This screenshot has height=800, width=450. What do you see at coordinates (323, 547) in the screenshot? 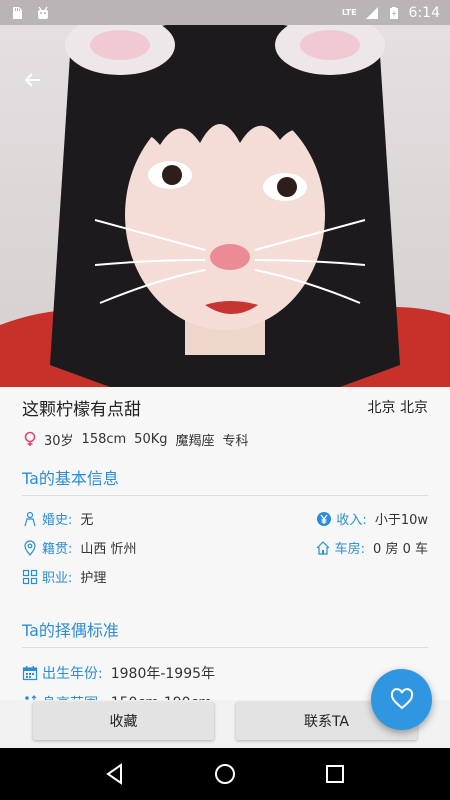
I see `house-icon` at bounding box center [323, 547].